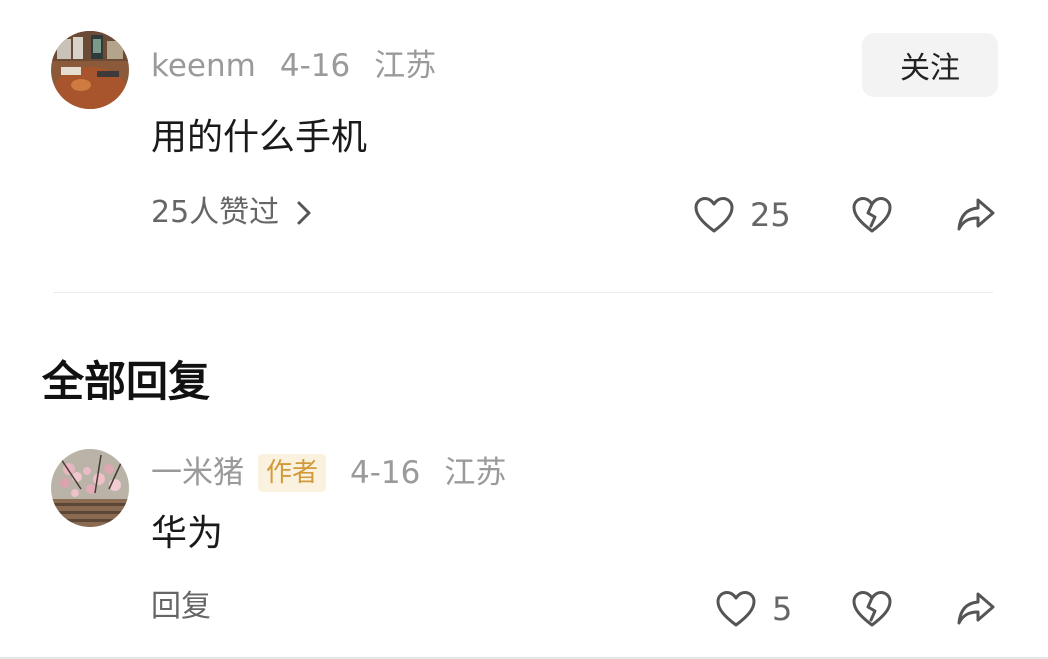 The height and width of the screenshot is (659, 1048). I want to click on reply-author-avatar, so click(90, 488).